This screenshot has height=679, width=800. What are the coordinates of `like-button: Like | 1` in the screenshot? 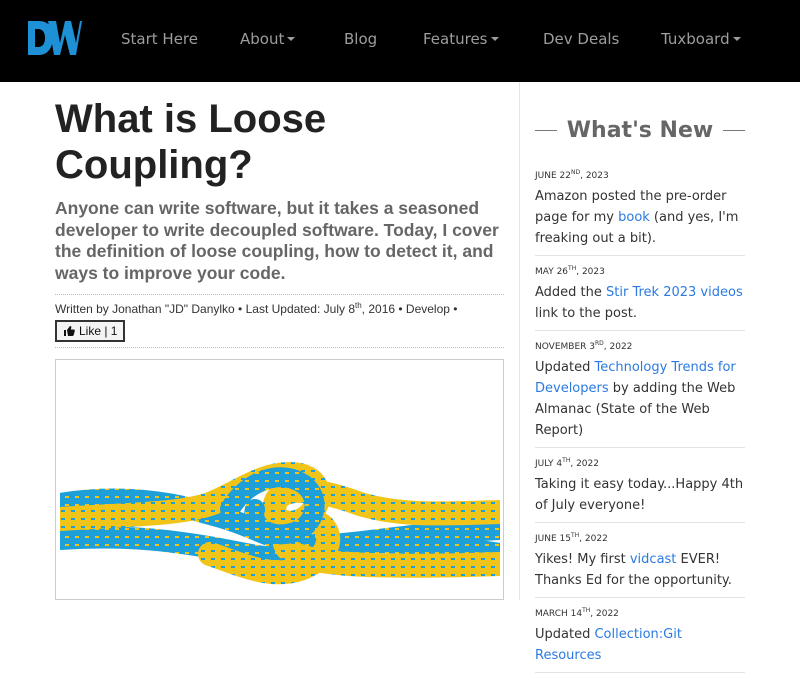 It's located at (90, 331).